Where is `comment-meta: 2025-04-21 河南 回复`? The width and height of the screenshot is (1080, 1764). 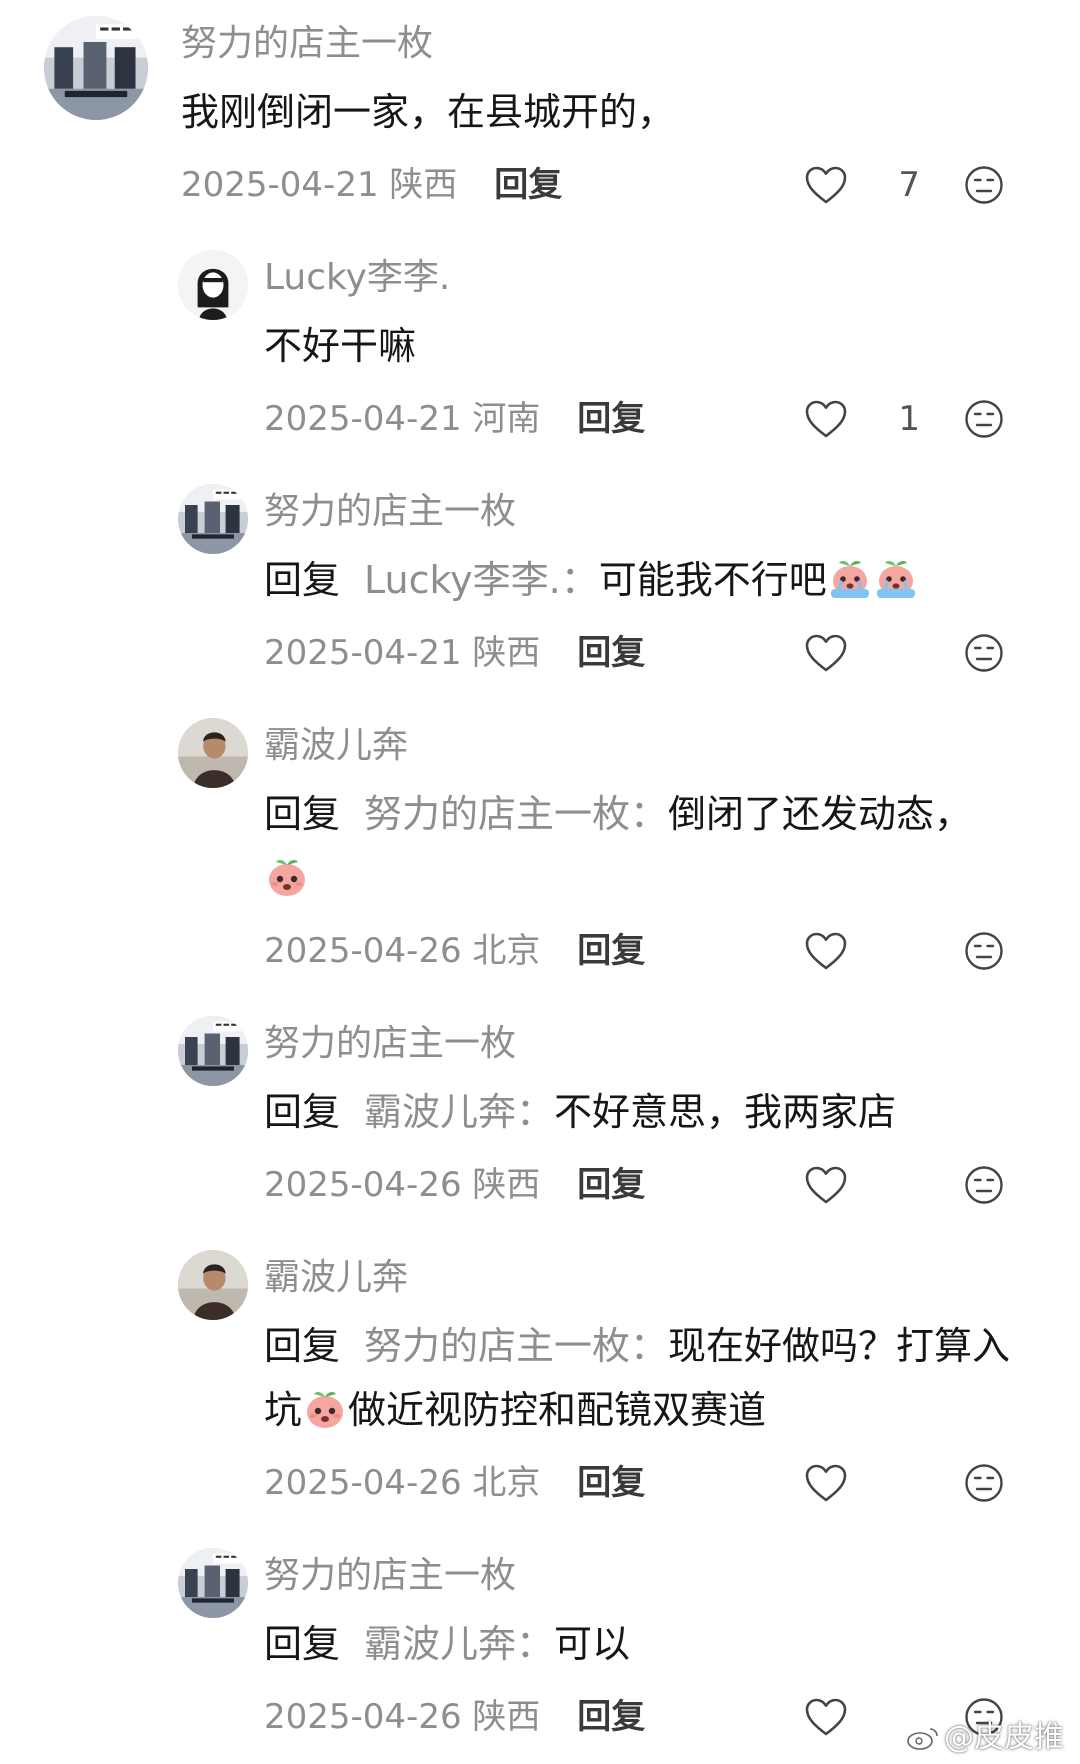
comment-meta: 2025-04-21 河南 回复 is located at coordinates (454, 419).